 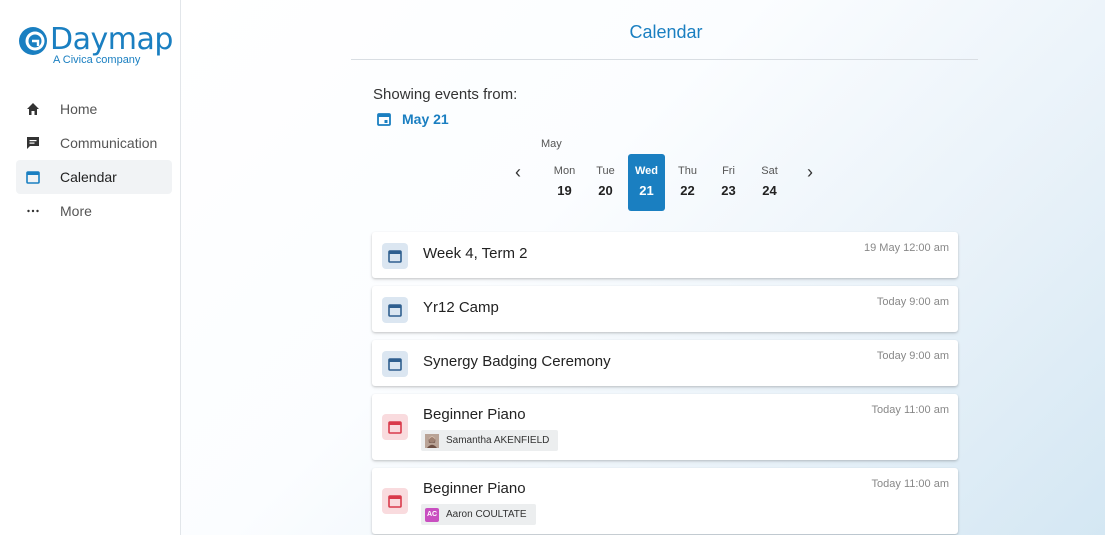 What do you see at coordinates (666, 32) in the screenshot?
I see `page-title: Calendar` at bounding box center [666, 32].